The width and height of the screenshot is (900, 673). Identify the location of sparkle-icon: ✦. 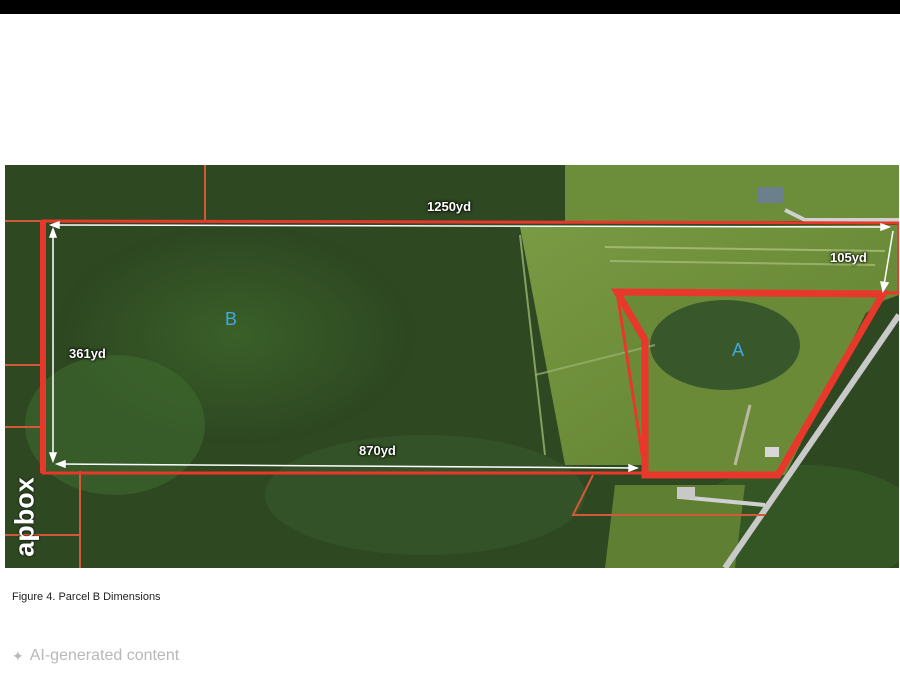
(18, 655).